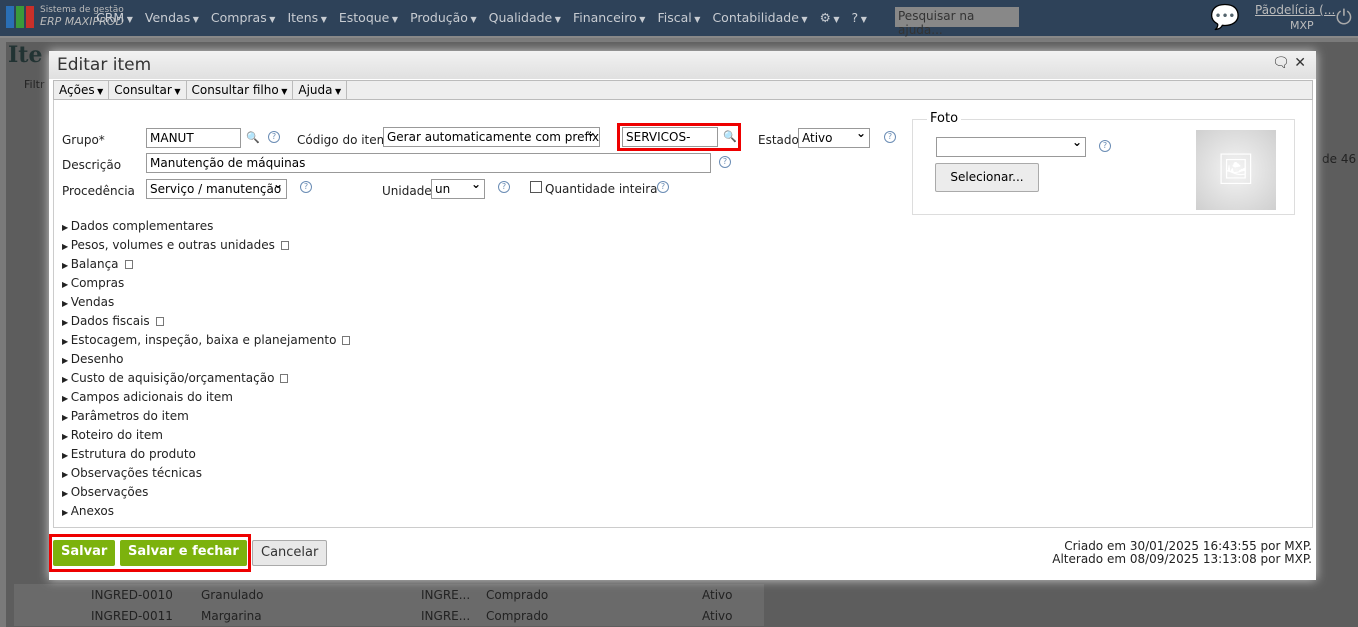 The height and width of the screenshot is (627, 1358). Describe the element at coordinates (601, 189) in the screenshot. I see `qtd-inteira-label: Quantidade inteira` at that location.